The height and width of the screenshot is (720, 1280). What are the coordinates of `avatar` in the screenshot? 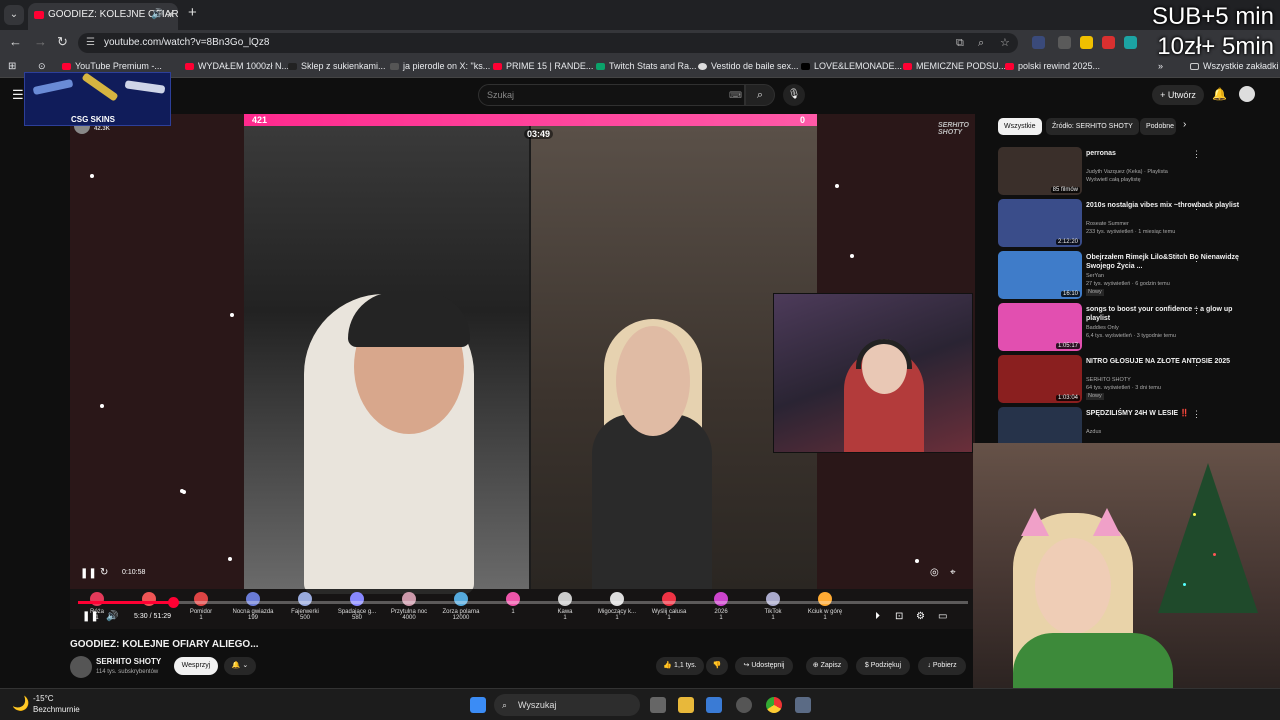 It's located at (1247, 94).